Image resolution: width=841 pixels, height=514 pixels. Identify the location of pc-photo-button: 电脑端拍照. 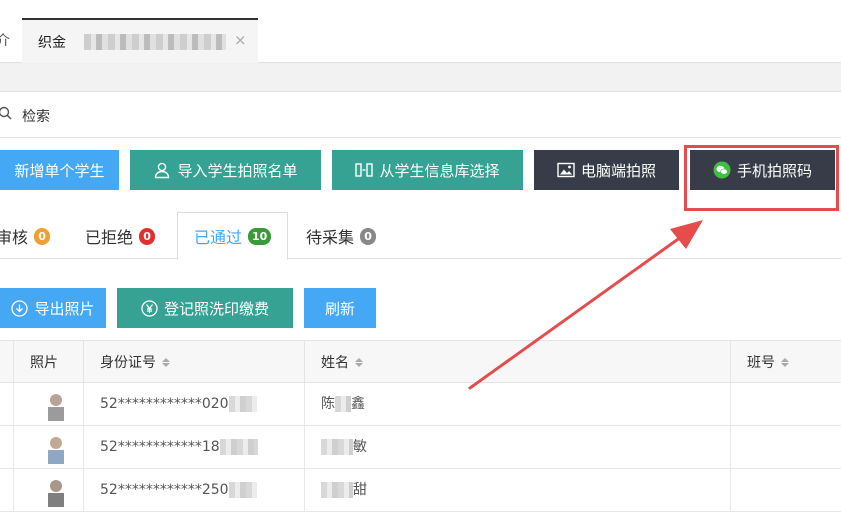
(606, 170).